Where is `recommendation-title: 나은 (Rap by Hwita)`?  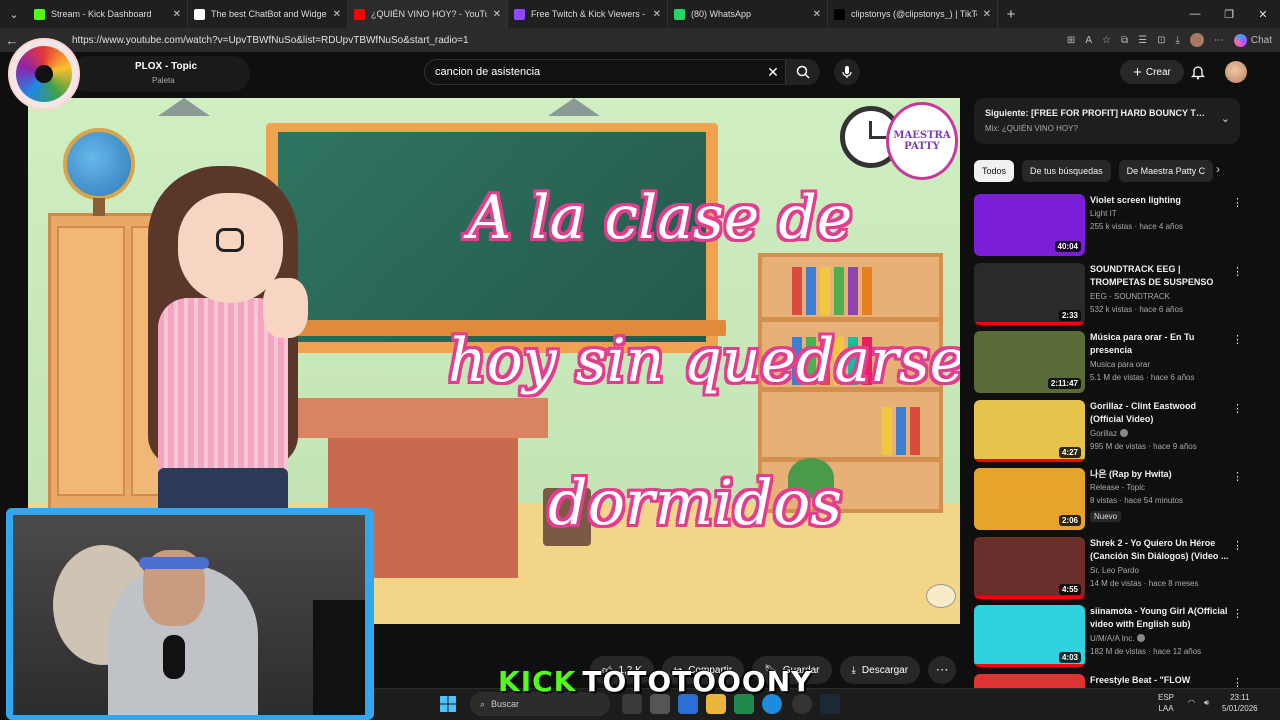
recommendation-title: 나은 (Rap by Hwita) is located at coordinates (1160, 474).